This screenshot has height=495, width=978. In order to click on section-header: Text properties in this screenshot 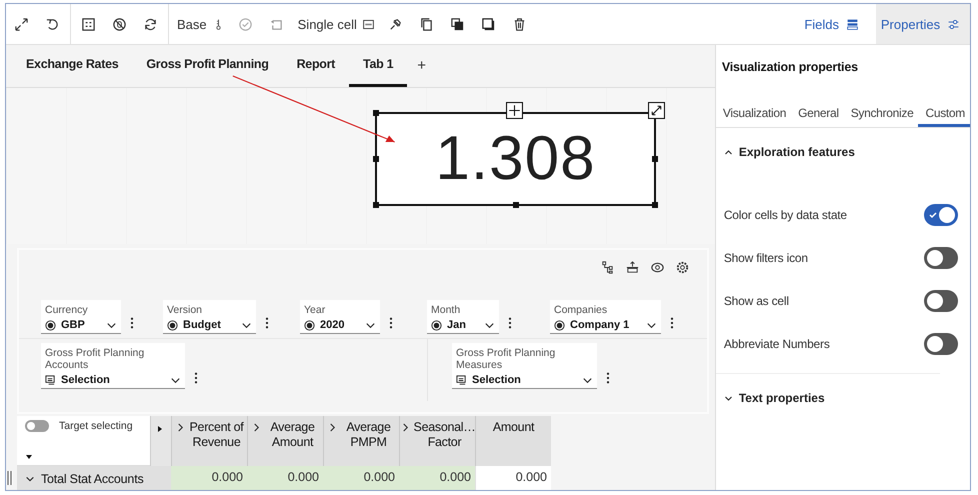, I will do `click(770, 389)`.